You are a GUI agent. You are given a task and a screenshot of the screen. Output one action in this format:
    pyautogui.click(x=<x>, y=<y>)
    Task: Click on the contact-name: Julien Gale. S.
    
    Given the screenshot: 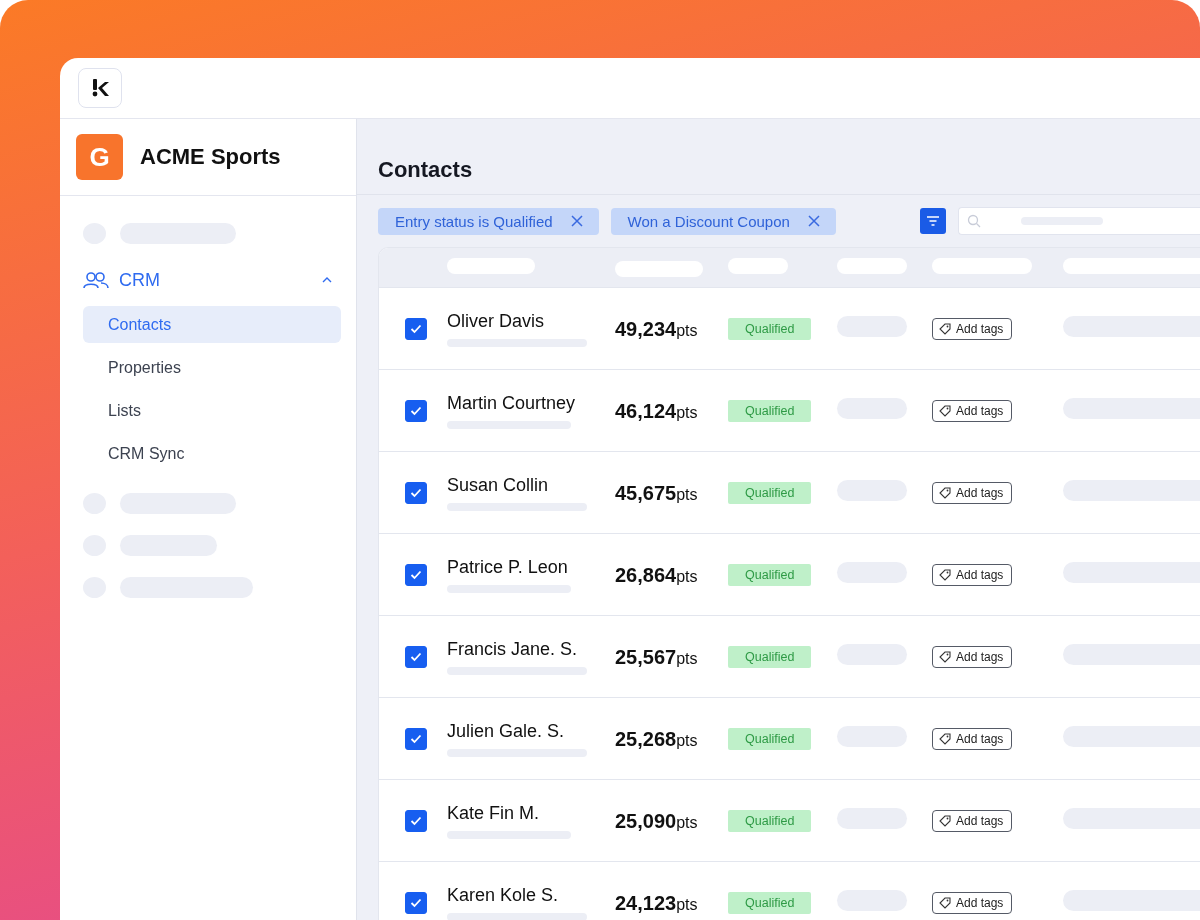 What is the action you would take?
    pyautogui.click(x=506, y=731)
    